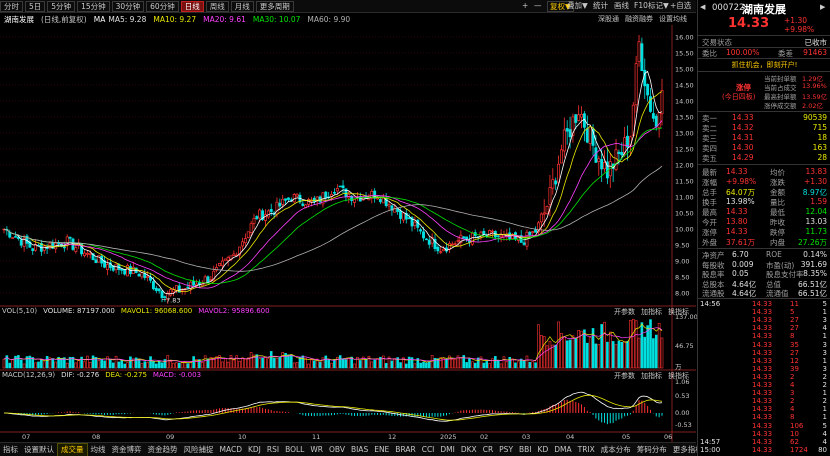 This screenshot has height=456, width=830. What do you see at coordinates (651, 312) in the screenshot?
I see `vol-add-indicator-button: 加指标` at bounding box center [651, 312].